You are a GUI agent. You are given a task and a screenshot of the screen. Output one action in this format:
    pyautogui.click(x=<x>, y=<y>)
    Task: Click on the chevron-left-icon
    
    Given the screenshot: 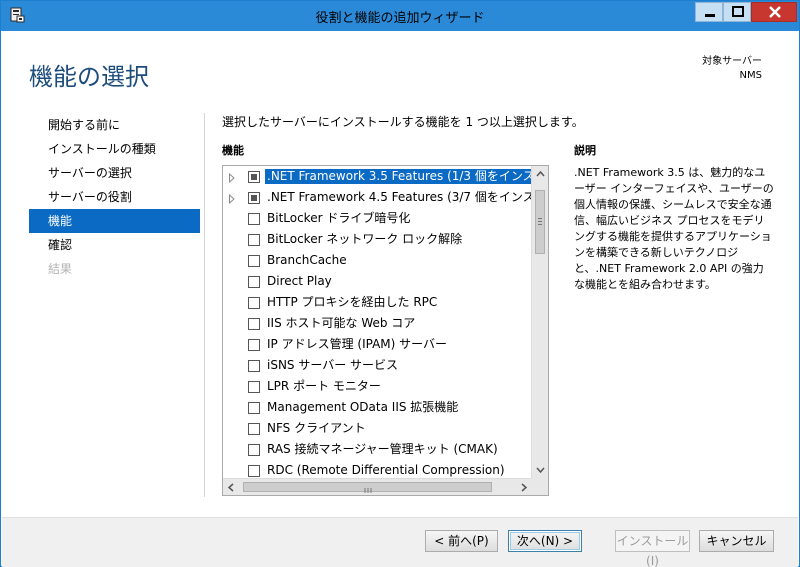 What is the action you would take?
    pyautogui.click(x=230, y=487)
    